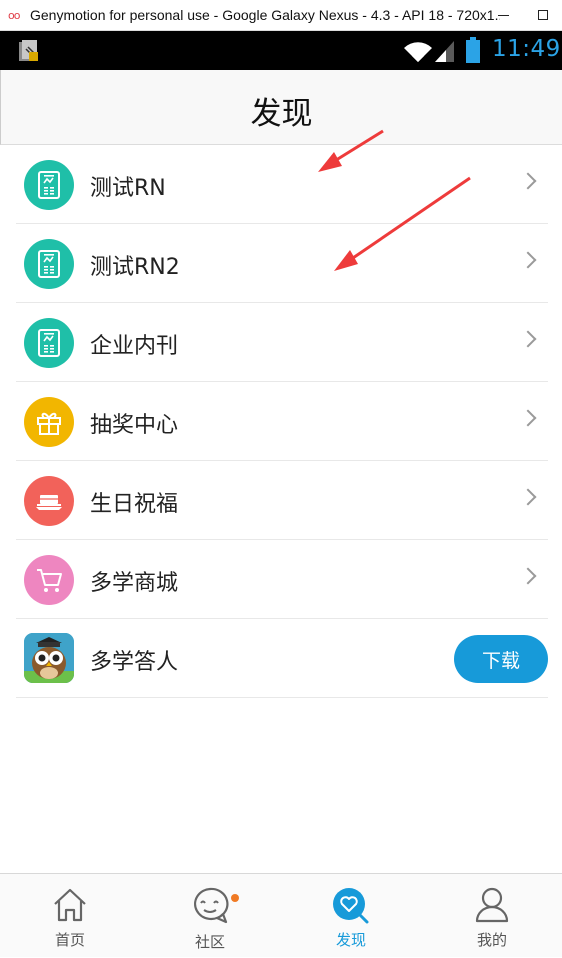 The image size is (562, 958). What do you see at coordinates (281, 114) in the screenshot?
I see `page-title: 发现` at bounding box center [281, 114].